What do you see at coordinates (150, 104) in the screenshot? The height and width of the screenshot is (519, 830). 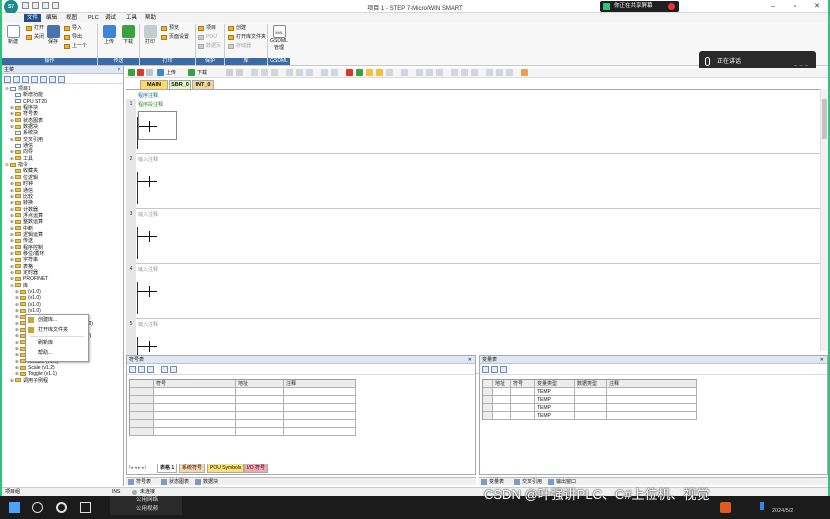 I see `network-comment: 程序段注释` at bounding box center [150, 104].